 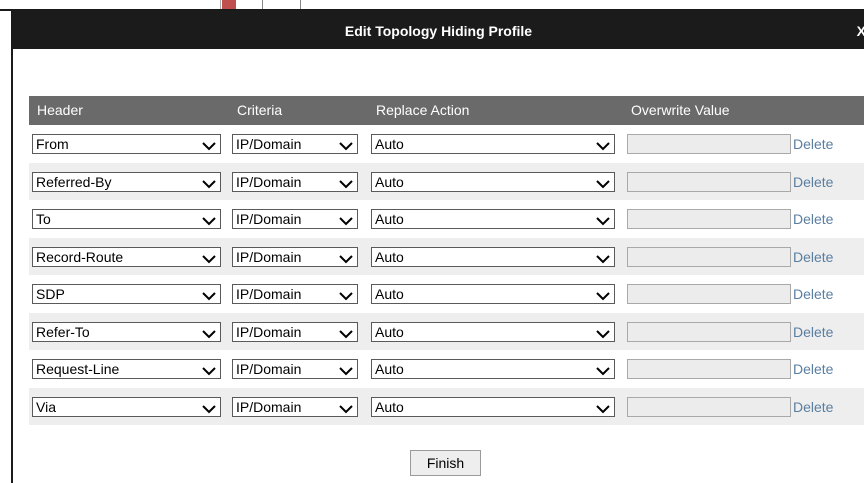 What do you see at coordinates (126, 369) in the screenshot?
I see `header-select: Request-Line` at bounding box center [126, 369].